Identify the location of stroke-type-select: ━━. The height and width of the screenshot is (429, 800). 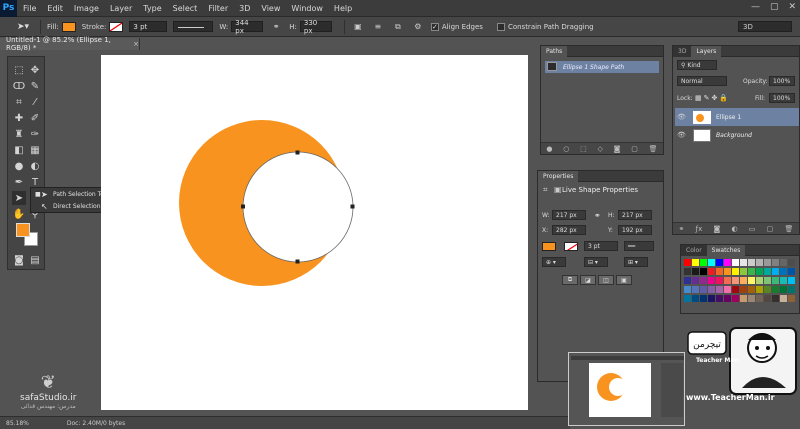
(639, 246).